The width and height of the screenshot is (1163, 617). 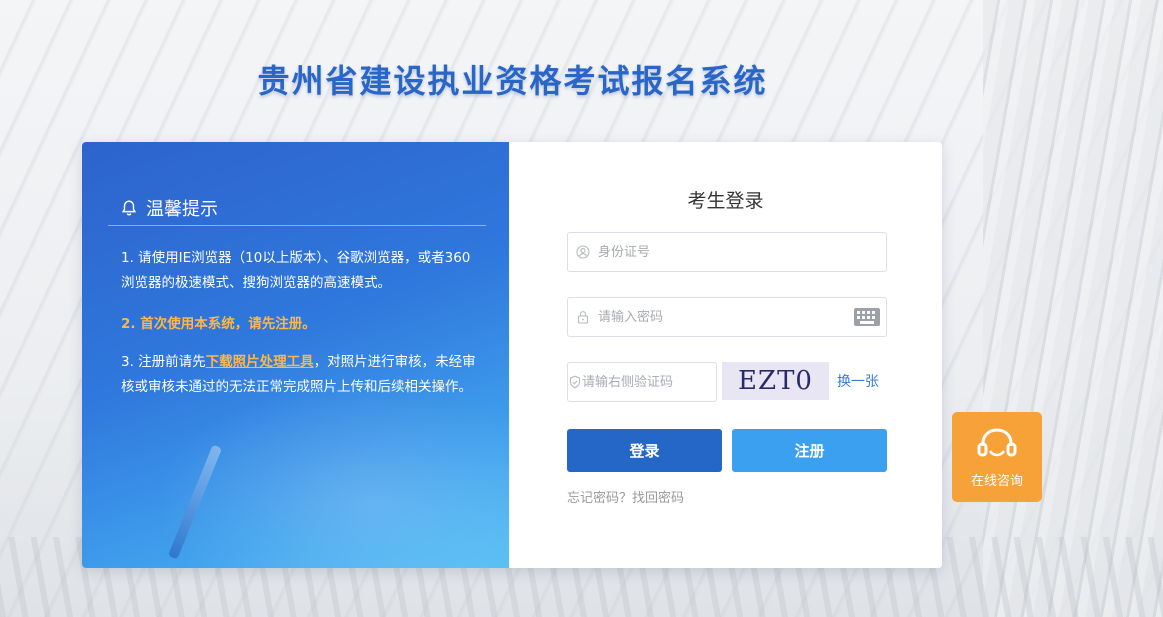 What do you see at coordinates (297, 208) in the screenshot?
I see `tips-header: 温馨提示` at bounding box center [297, 208].